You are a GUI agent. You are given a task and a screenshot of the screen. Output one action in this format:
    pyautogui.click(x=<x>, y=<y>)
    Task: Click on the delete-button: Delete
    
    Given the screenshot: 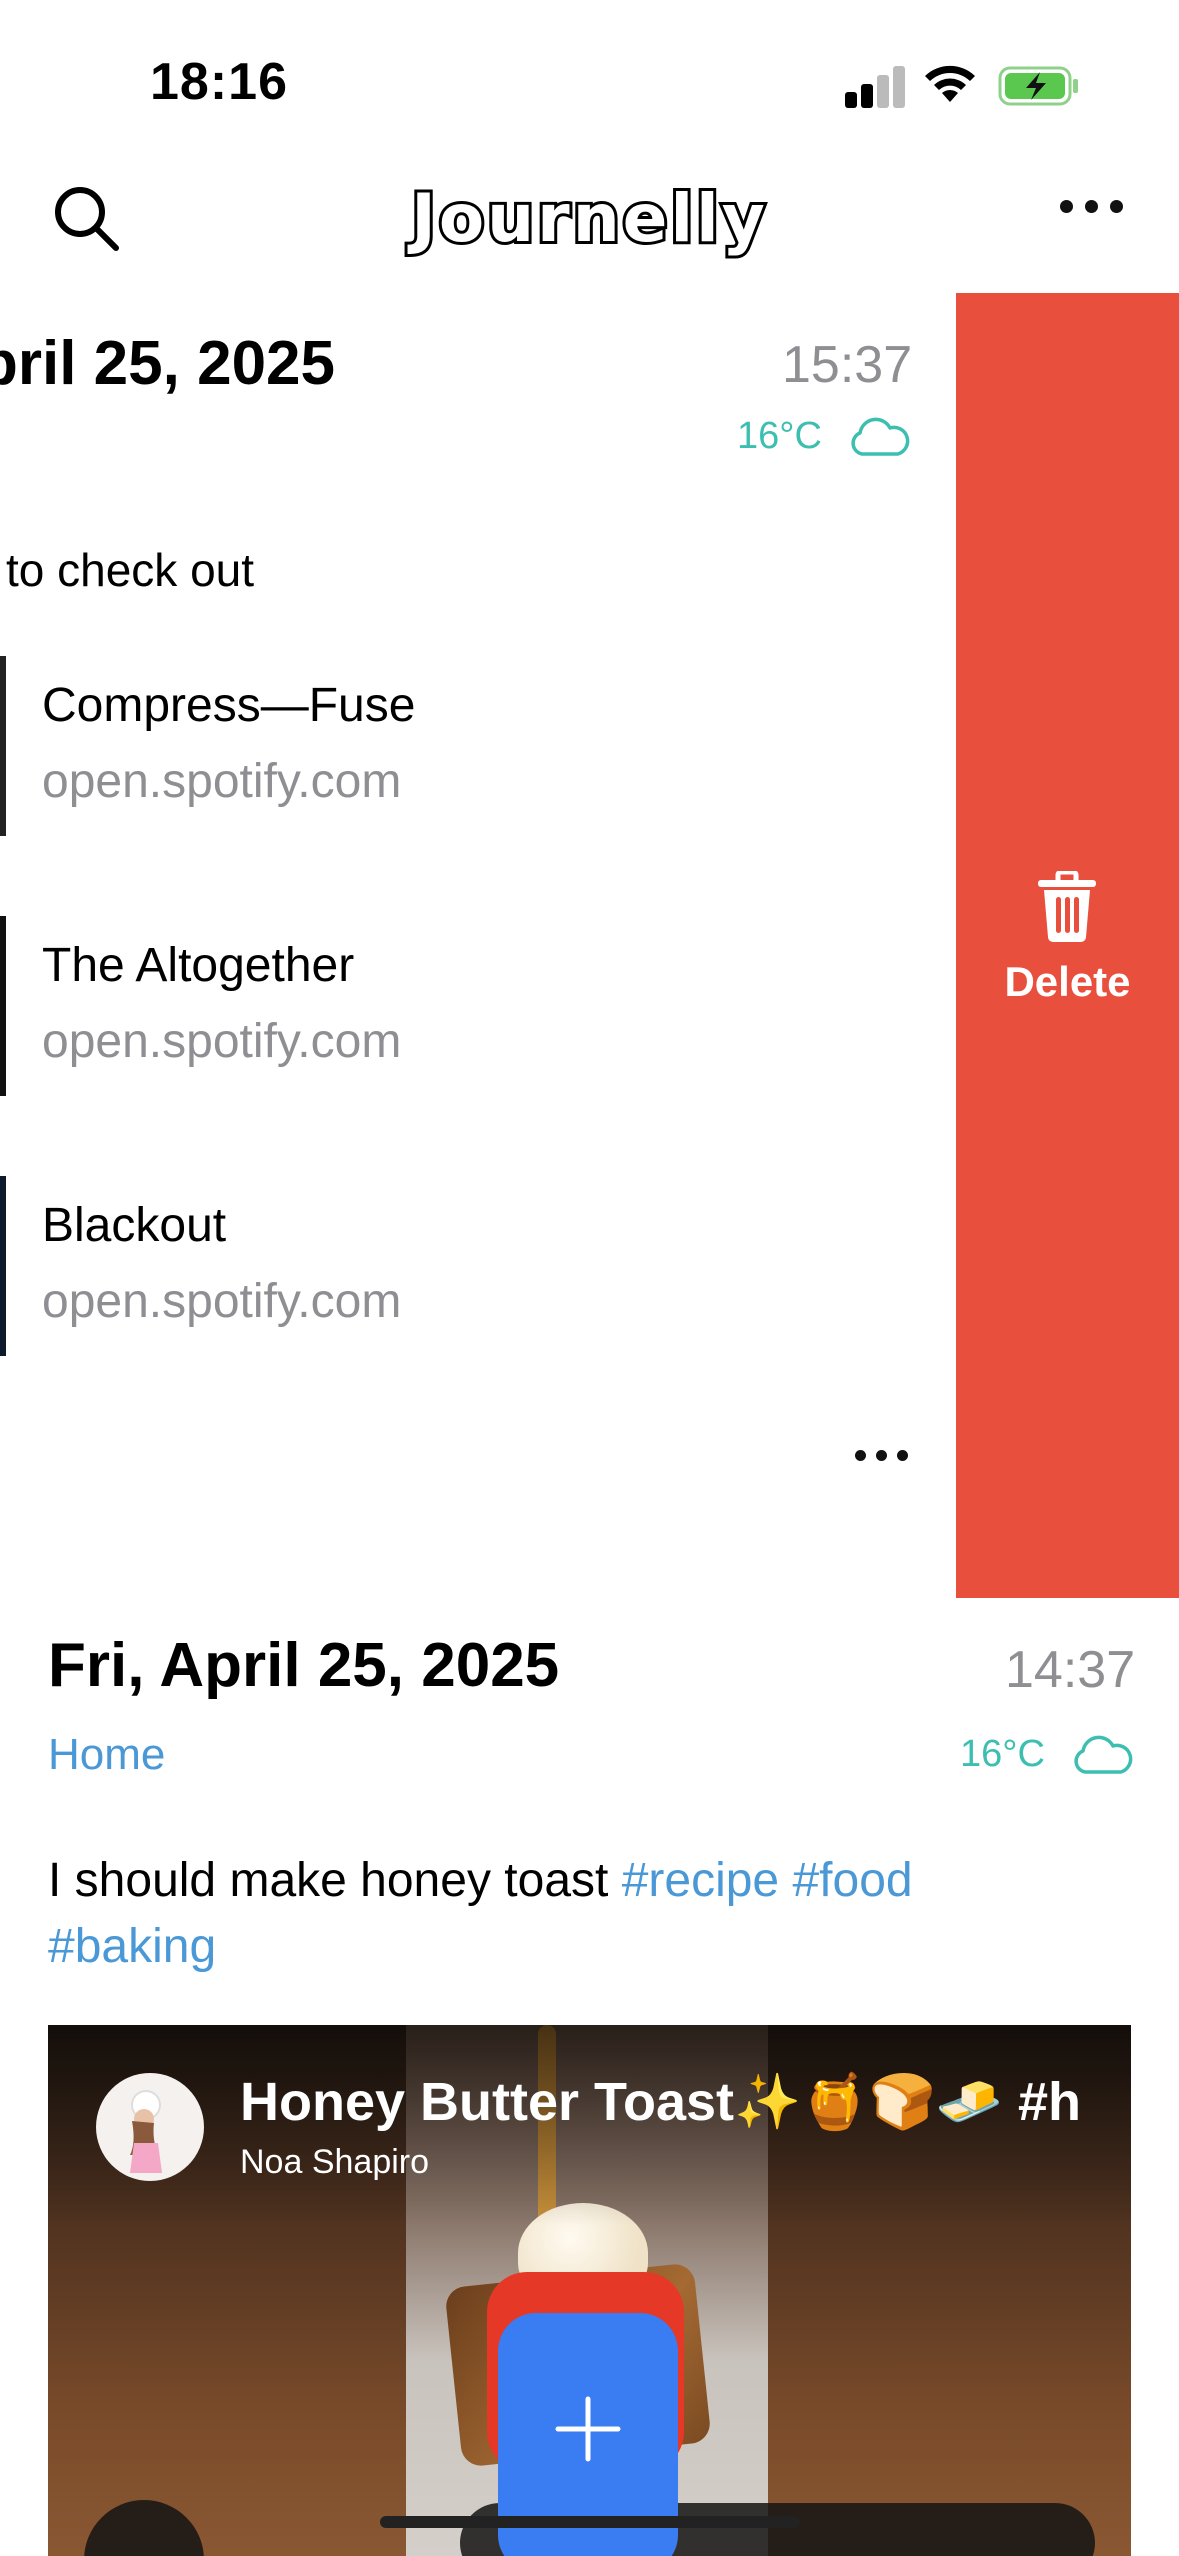 What is the action you would take?
    pyautogui.click(x=1067, y=945)
    